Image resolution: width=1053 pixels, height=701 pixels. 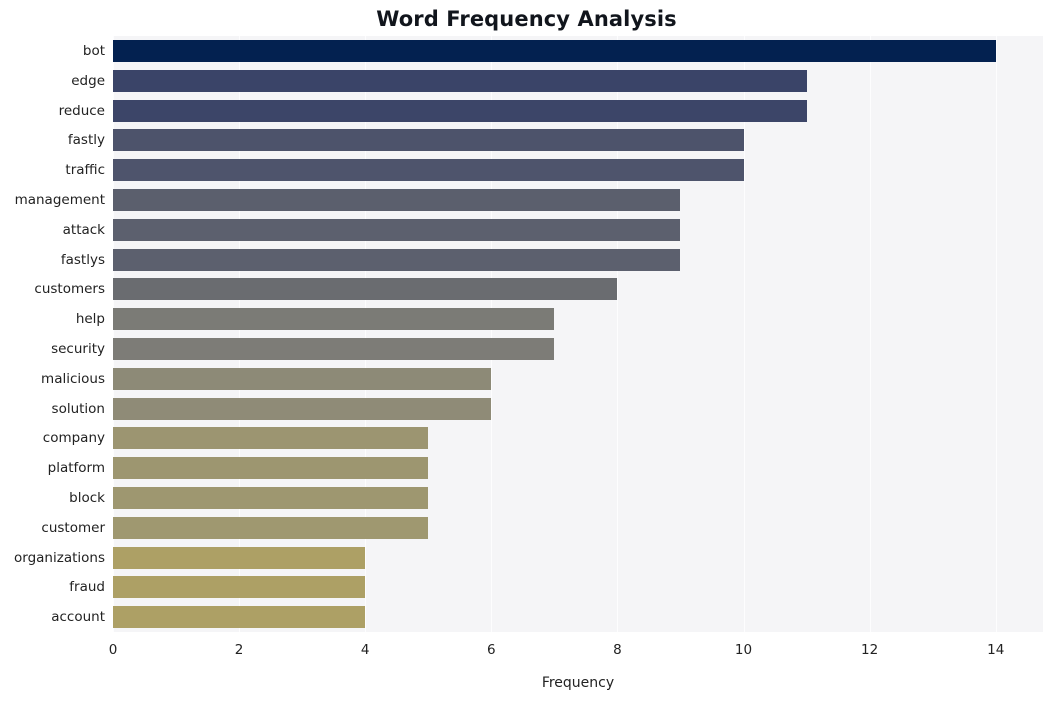 What do you see at coordinates (334, 348) in the screenshot?
I see `bar-security` at bounding box center [334, 348].